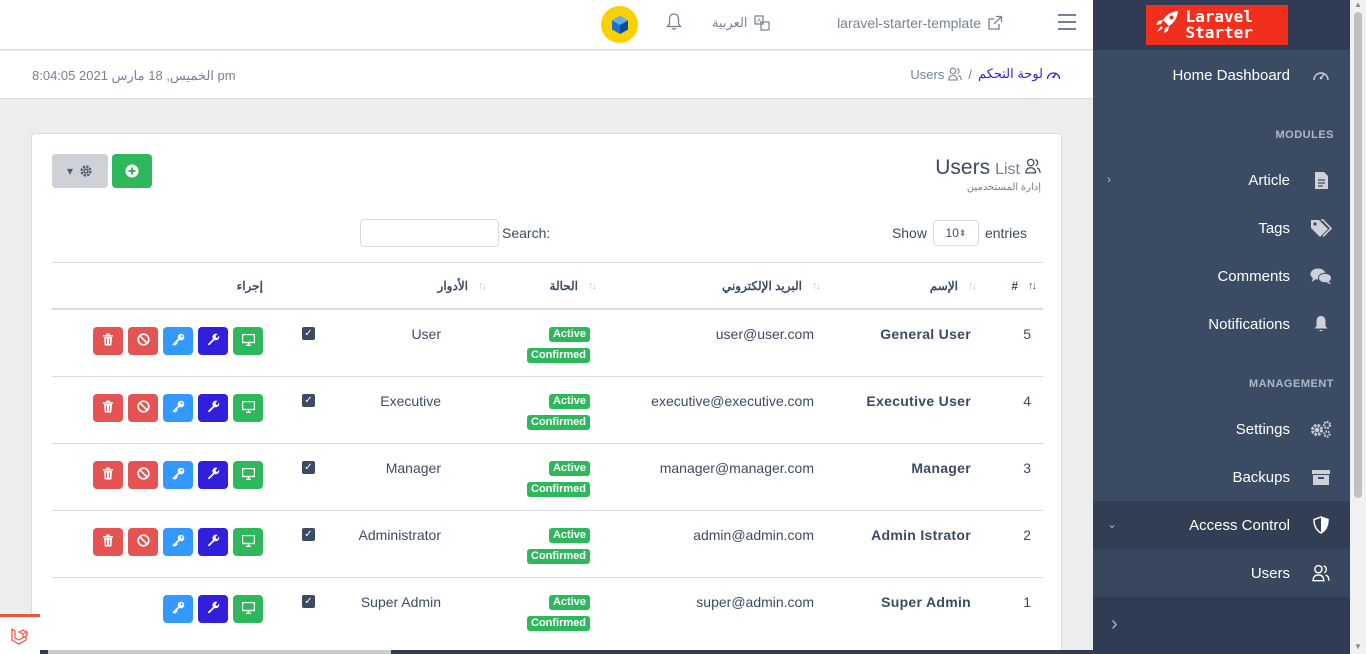 The width and height of the screenshot is (1366, 654). I want to click on ban-icon, so click(143, 341).